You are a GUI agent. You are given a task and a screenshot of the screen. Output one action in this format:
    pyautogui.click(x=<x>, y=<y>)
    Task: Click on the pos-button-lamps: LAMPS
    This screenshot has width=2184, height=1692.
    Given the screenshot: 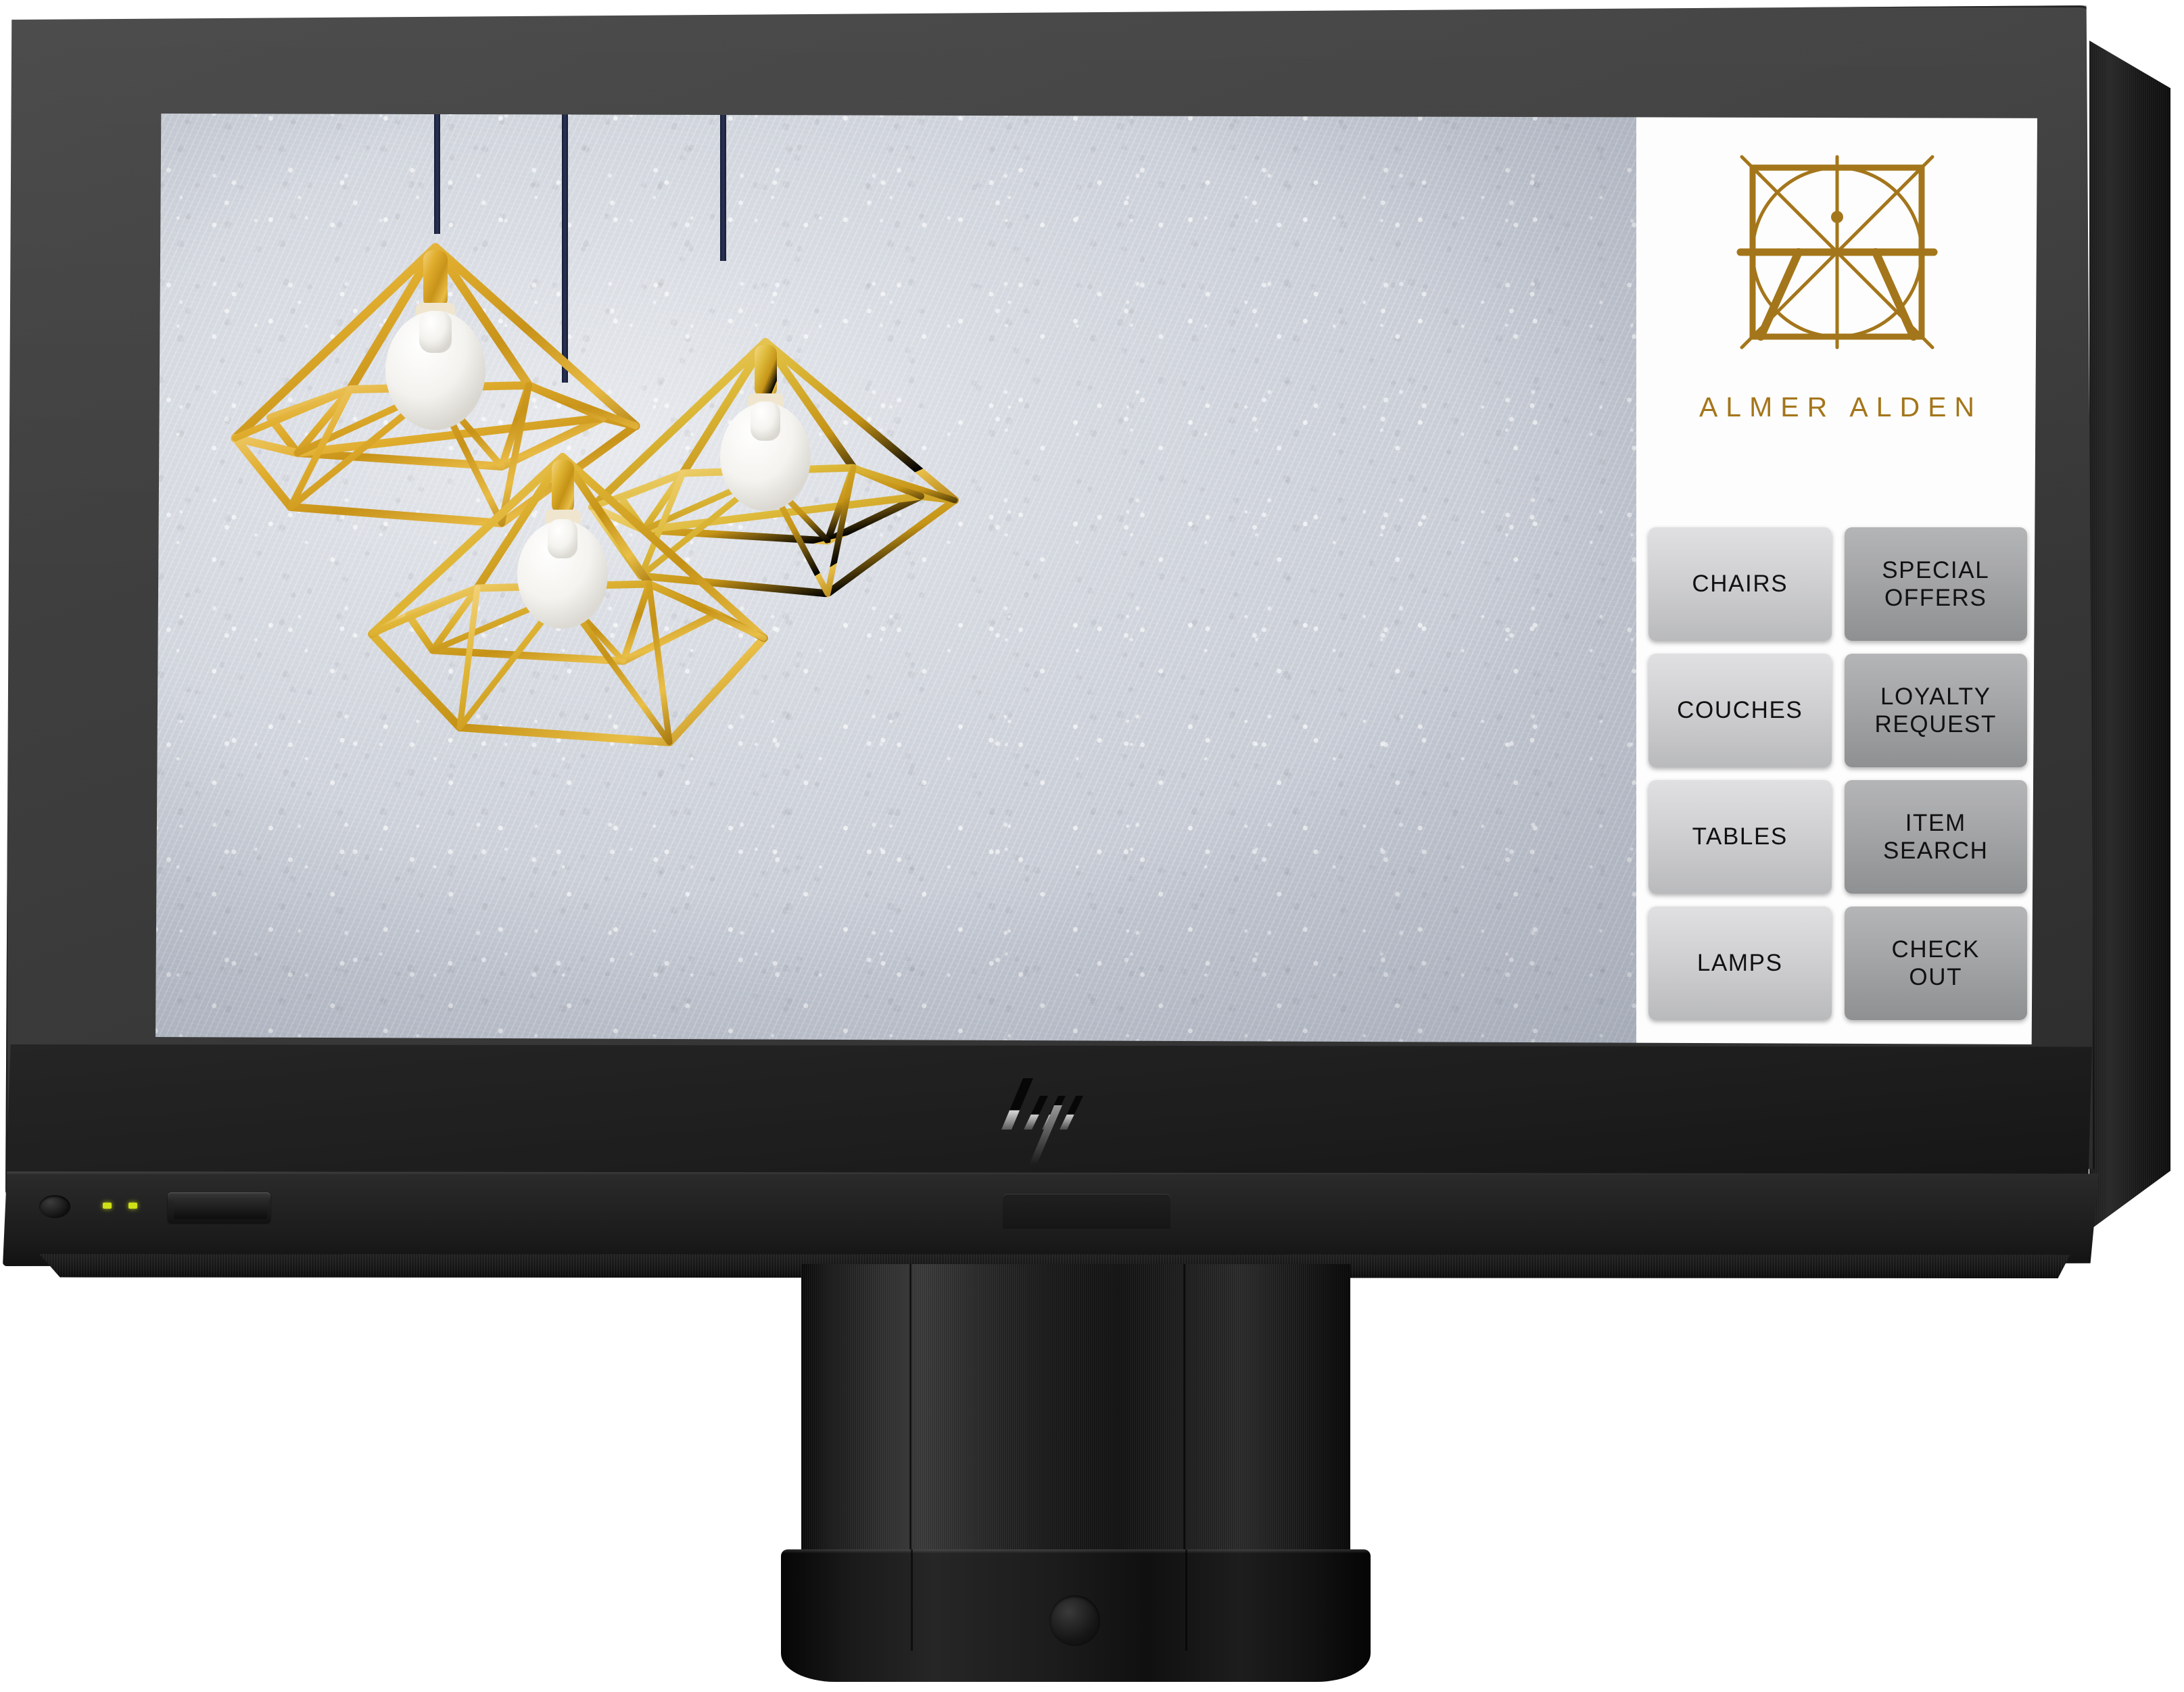 What is the action you would take?
    pyautogui.click(x=1740, y=963)
    